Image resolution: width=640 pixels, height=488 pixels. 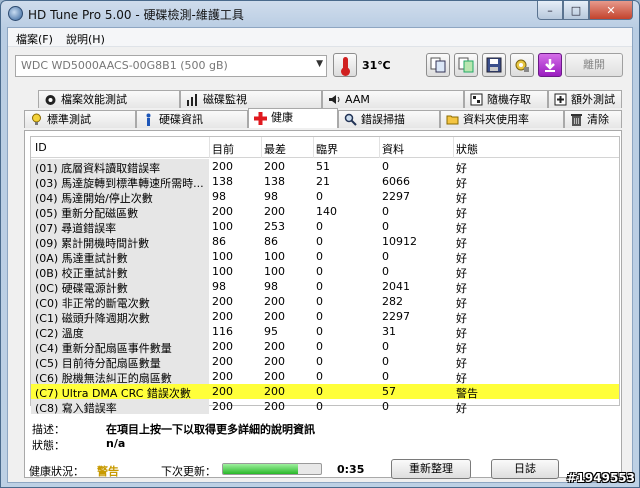 I want to click on tab-file-benchmark: 檔案效能測試, so click(x=109, y=99).